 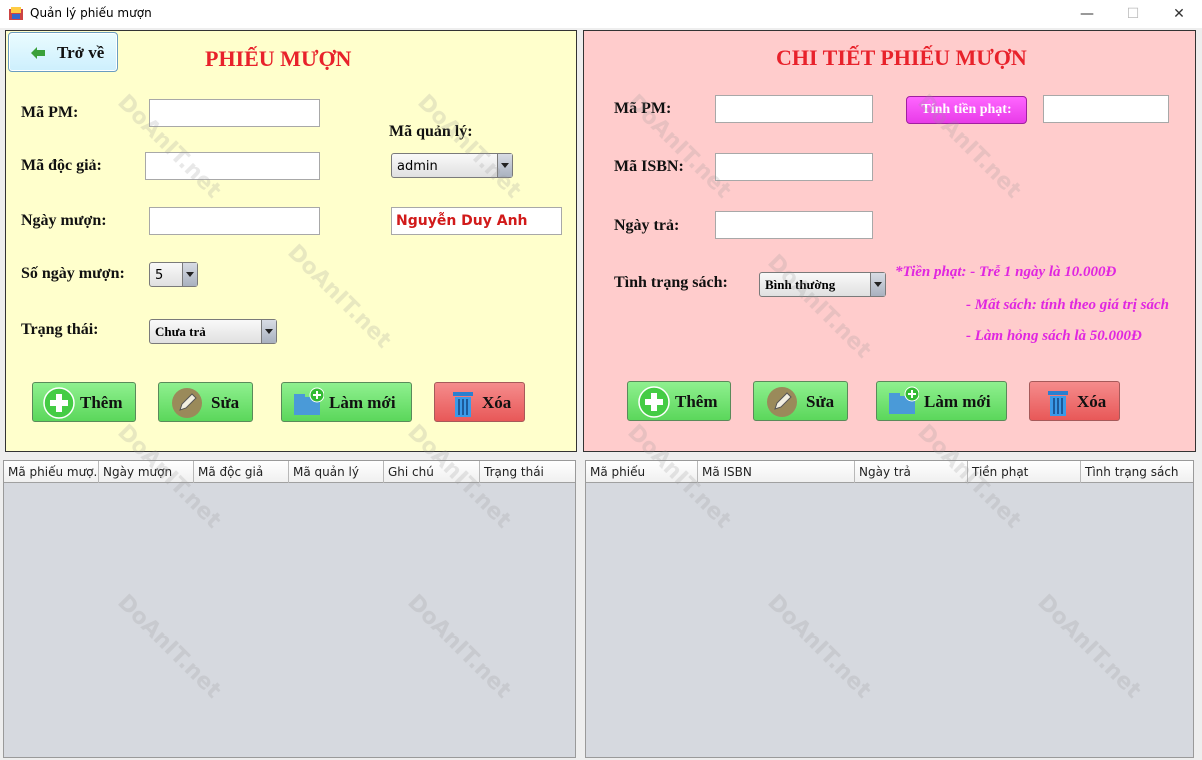 I want to click on fine-note-line-1: *Tiền phạt: - Trễ 1 ngày là 10.000Đ, so click(x=1006, y=272).